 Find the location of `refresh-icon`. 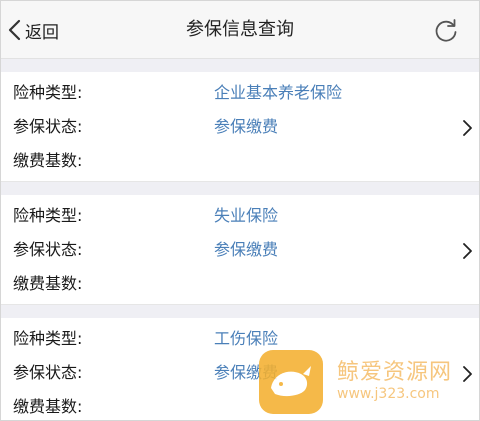

refresh-icon is located at coordinates (446, 31).